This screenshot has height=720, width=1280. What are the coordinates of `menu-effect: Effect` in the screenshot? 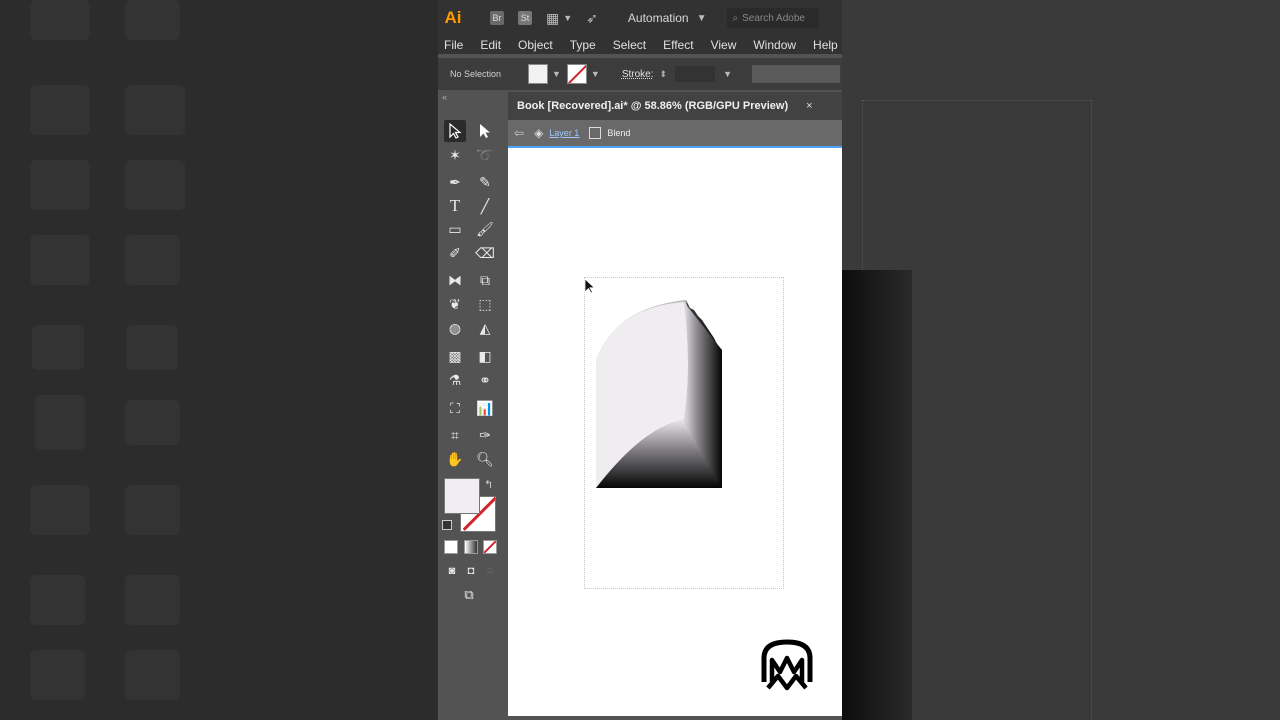 It's located at (678, 45).